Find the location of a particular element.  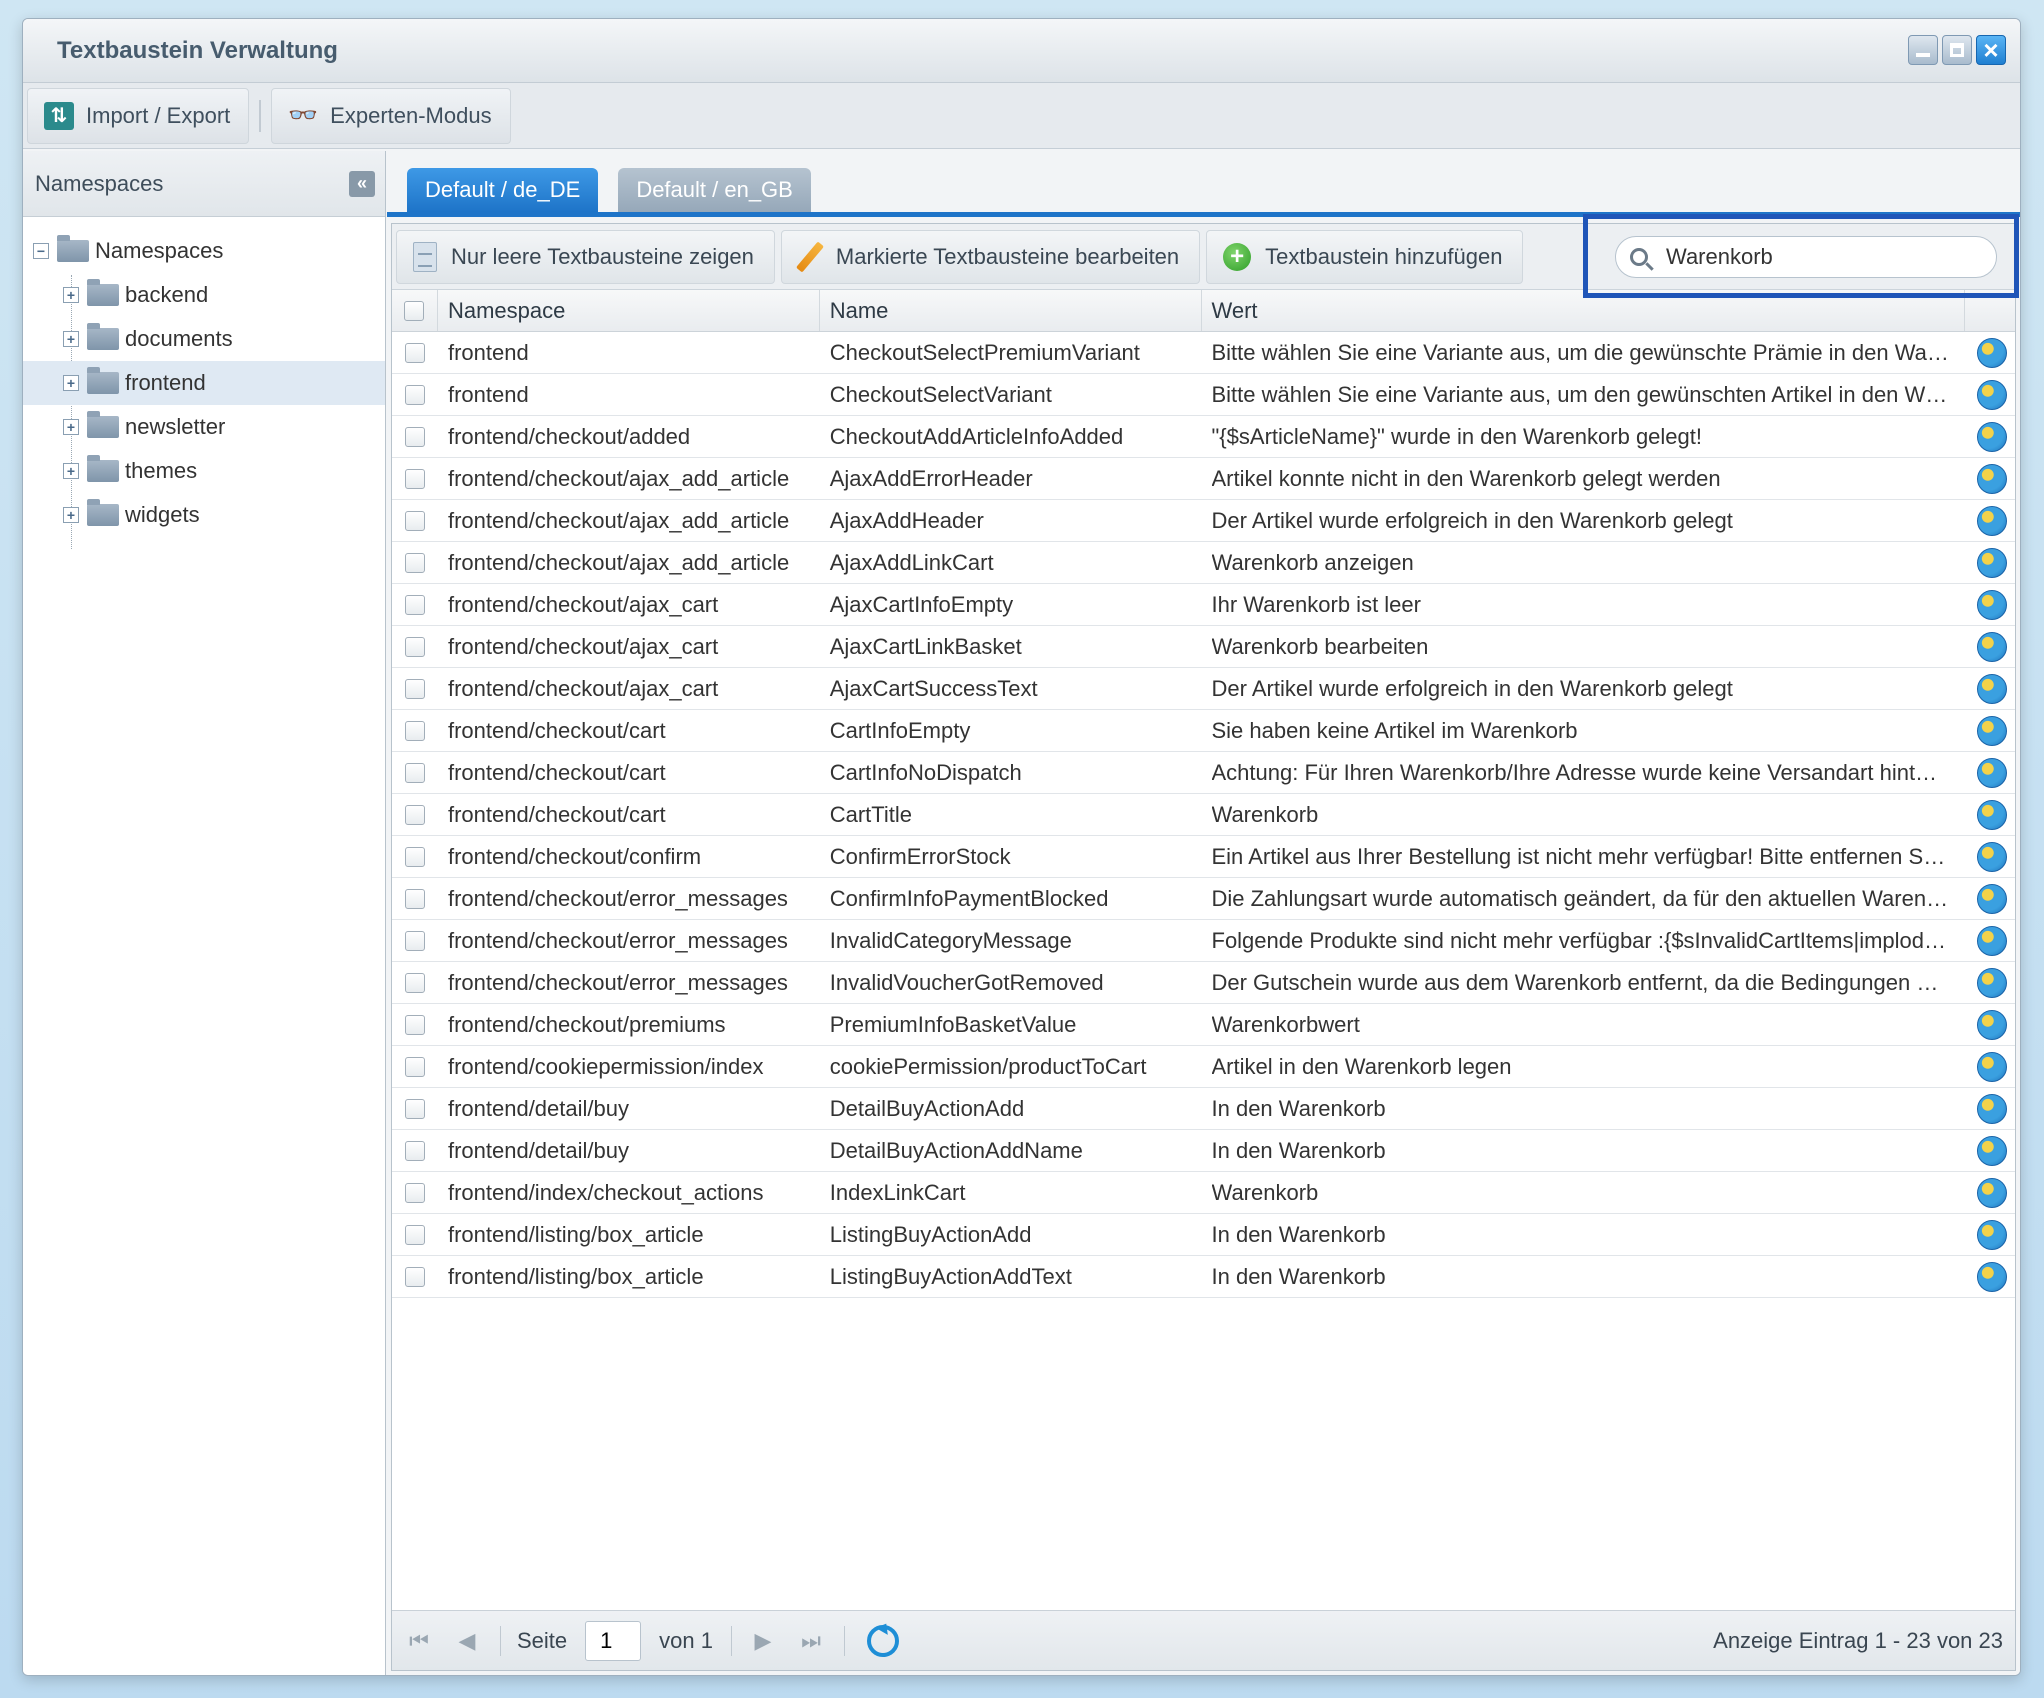

expert-mode-button: 👓 Experten-Modus is located at coordinates (391, 115).